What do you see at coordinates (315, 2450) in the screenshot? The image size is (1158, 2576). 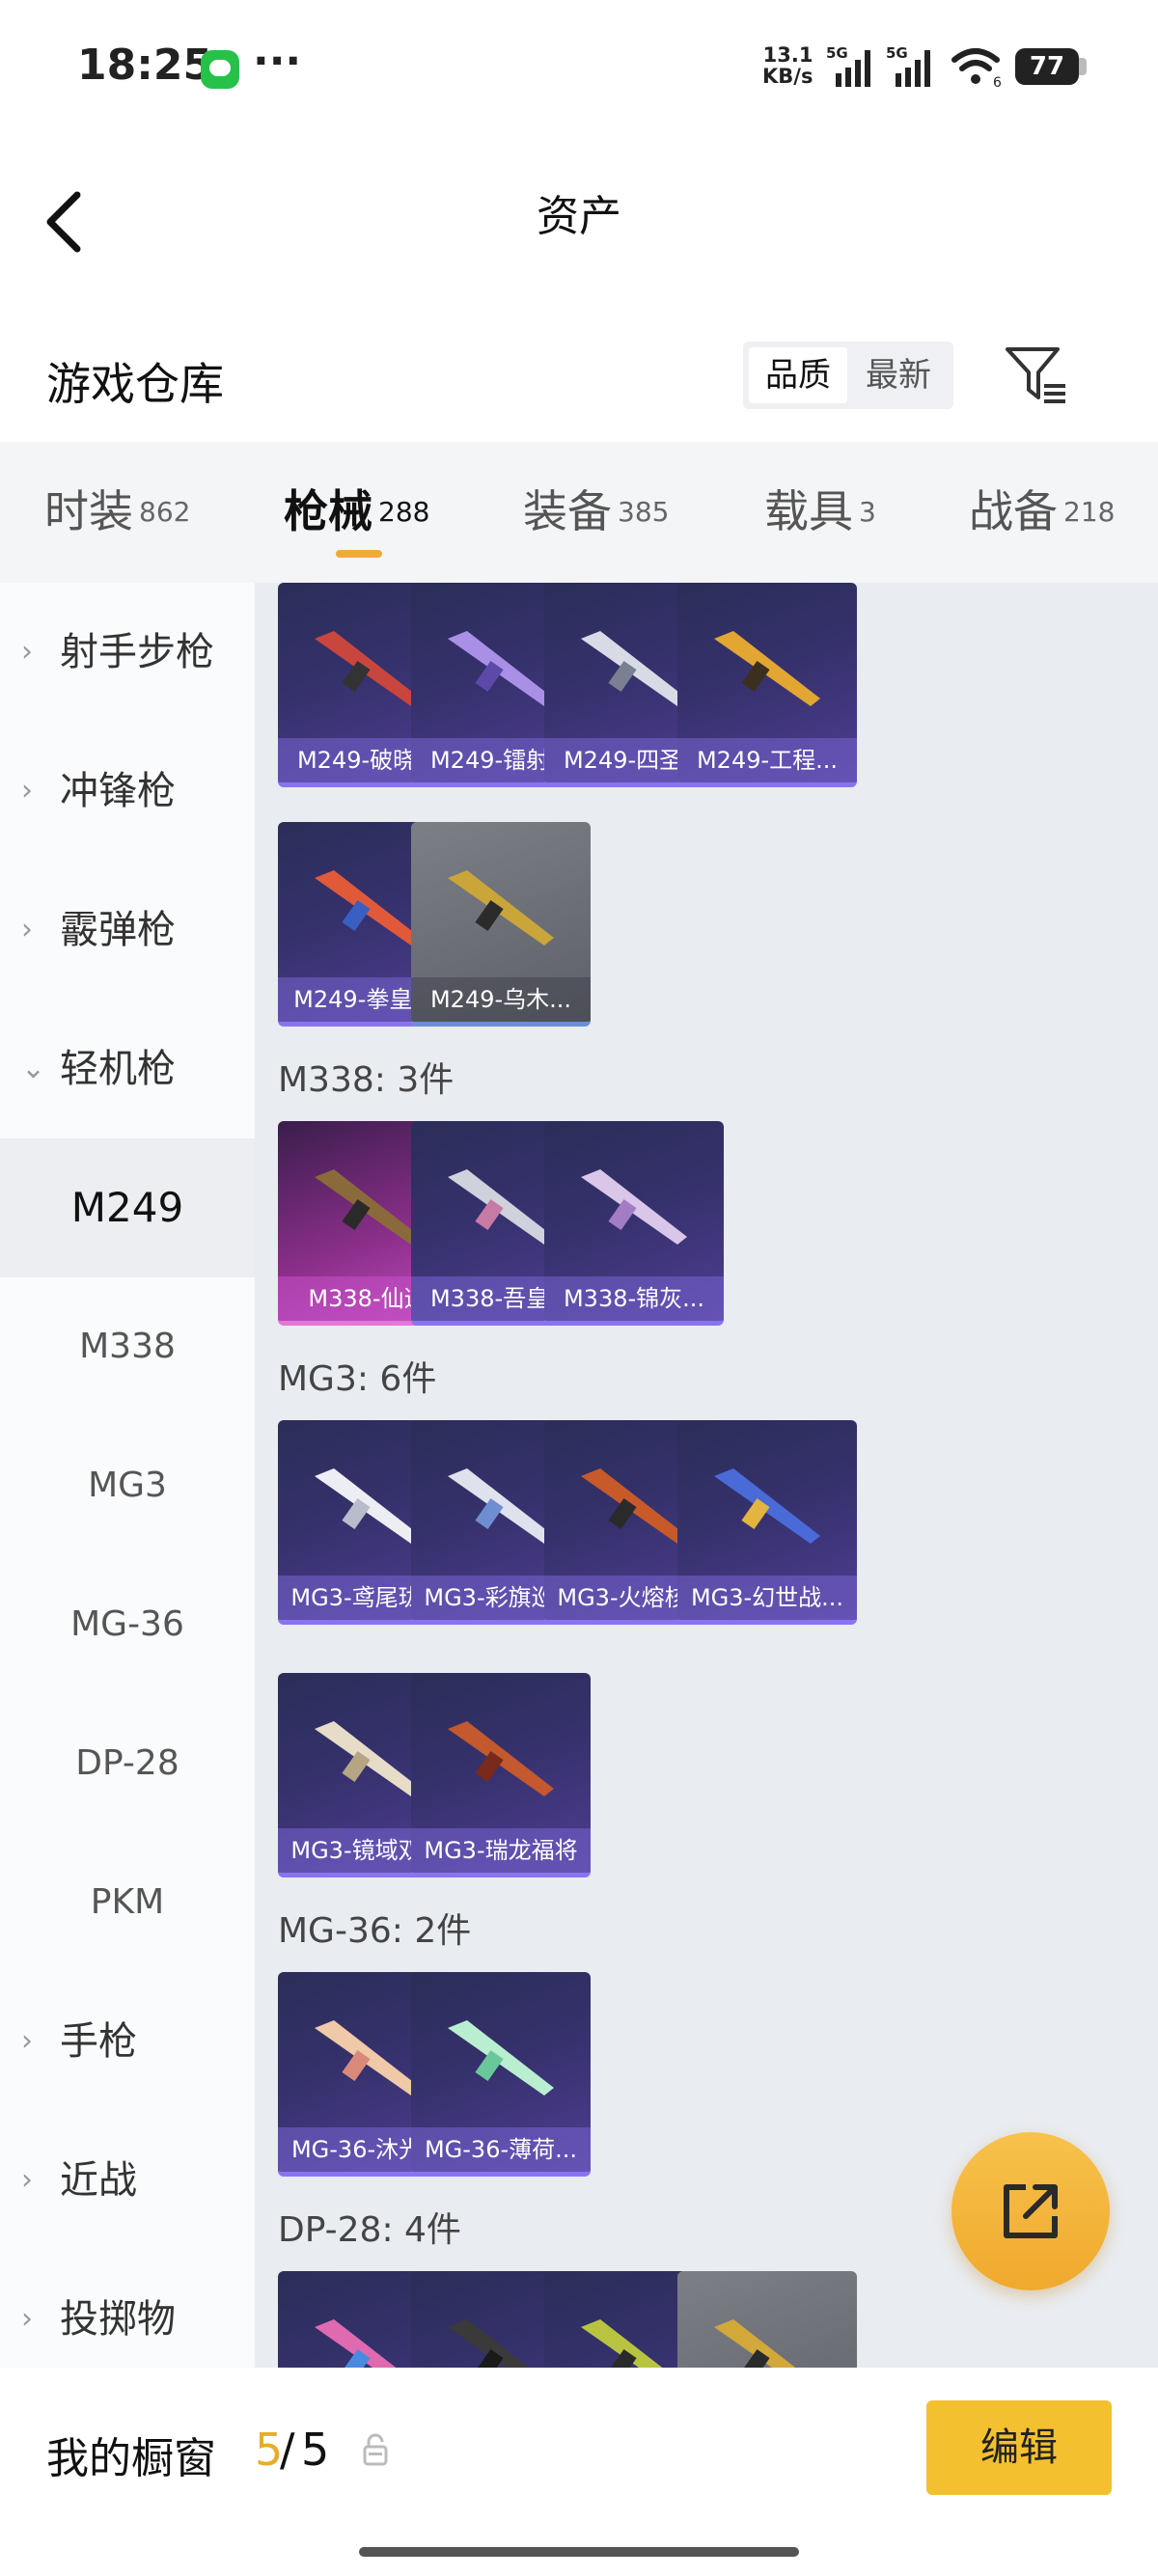 I see `showcase-max: 5` at bounding box center [315, 2450].